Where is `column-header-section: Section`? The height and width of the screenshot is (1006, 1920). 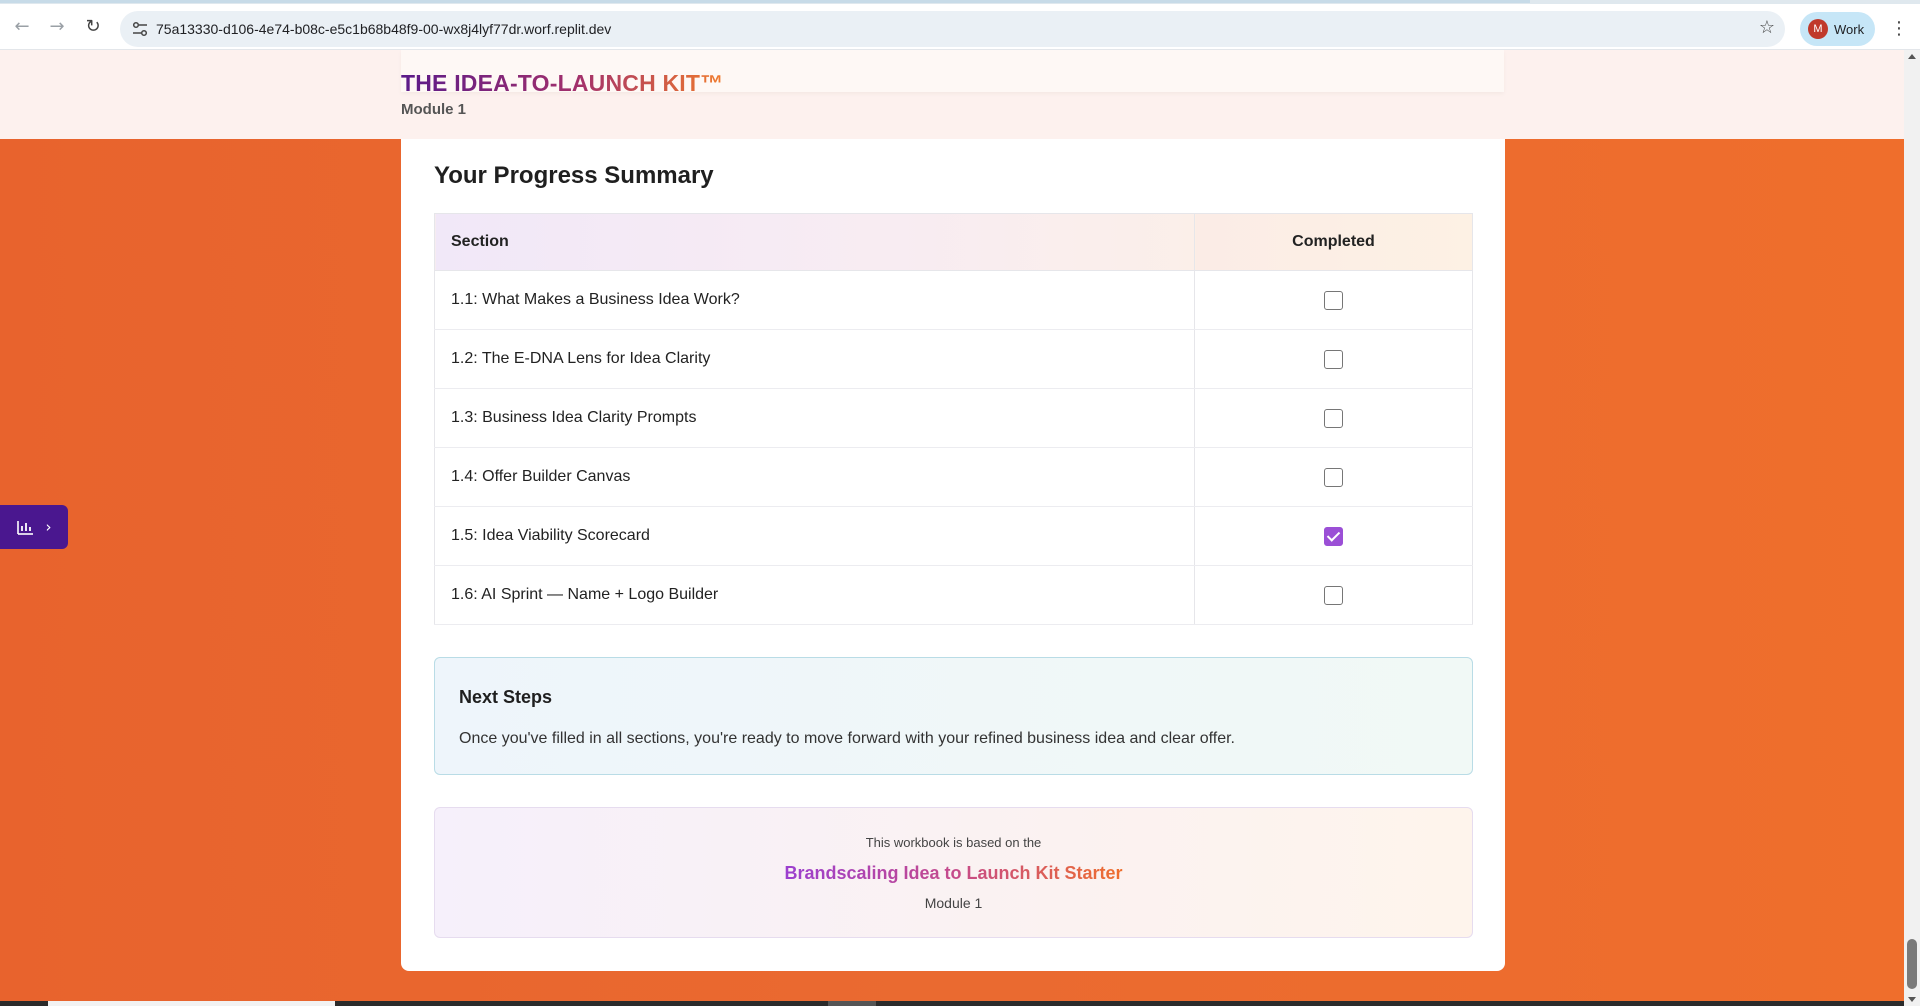
column-header-section: Section is located at coordinates (814, 242).